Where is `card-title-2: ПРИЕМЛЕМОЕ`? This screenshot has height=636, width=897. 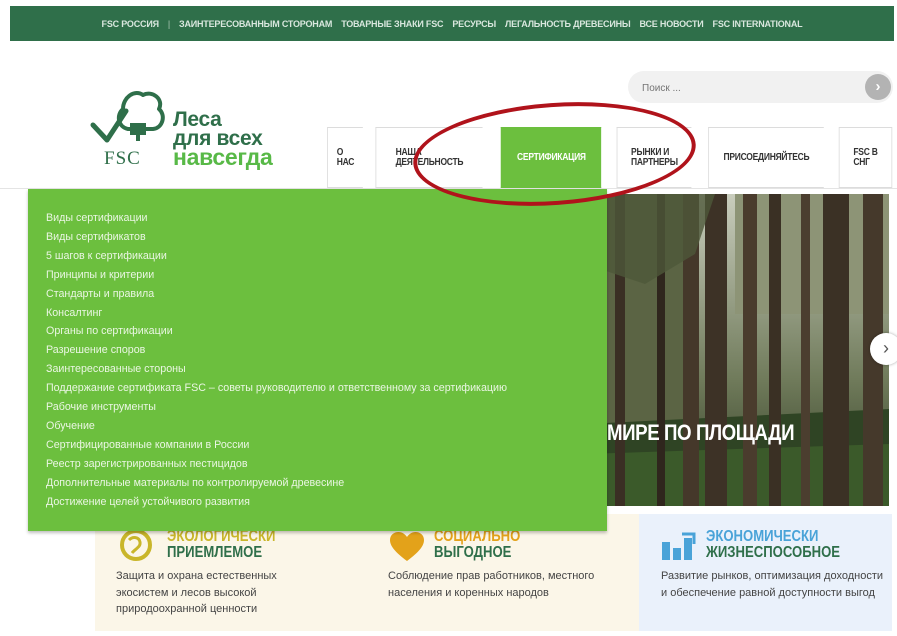 card-title-2: ПРИЕМЛЕМОЕ is located at coordinates (215, 552).